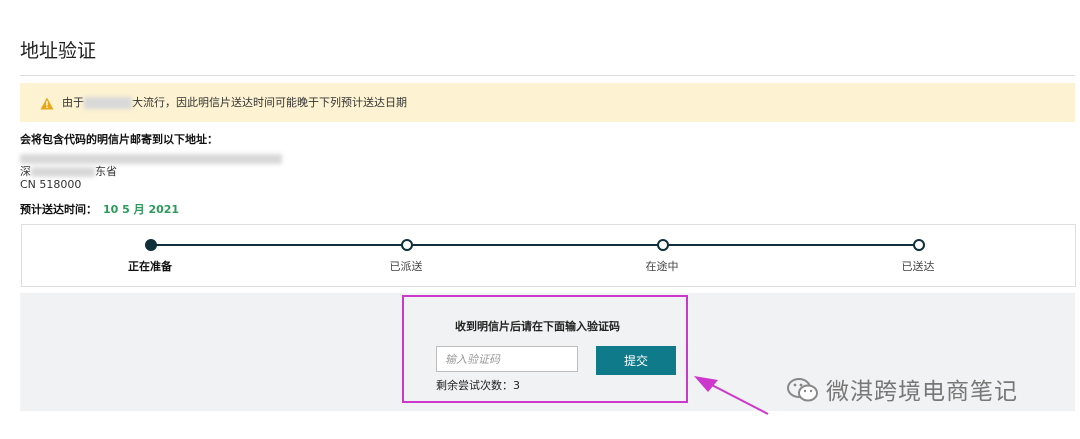 This screenshot has width=1080, height=439. What do you see at coordinates (662, 266) in the screenshot?
I see `step-label-in-transit: 在途中` at bounding box center [662, 266].